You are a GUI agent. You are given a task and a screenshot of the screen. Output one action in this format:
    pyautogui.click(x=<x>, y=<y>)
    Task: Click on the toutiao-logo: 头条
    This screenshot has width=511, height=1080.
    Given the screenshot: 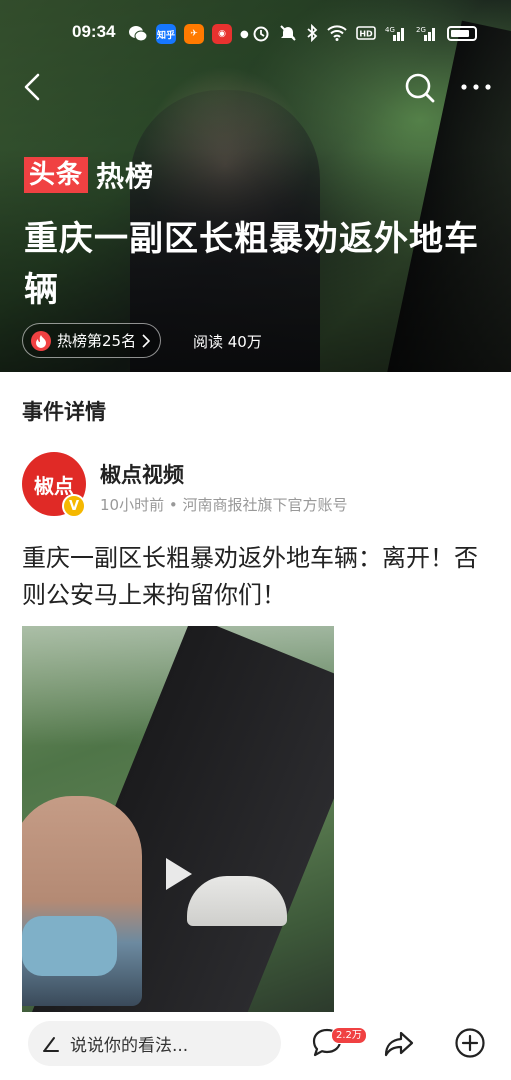 What is the action you would take?
    pyautogui.click(x=56, y=175)
    